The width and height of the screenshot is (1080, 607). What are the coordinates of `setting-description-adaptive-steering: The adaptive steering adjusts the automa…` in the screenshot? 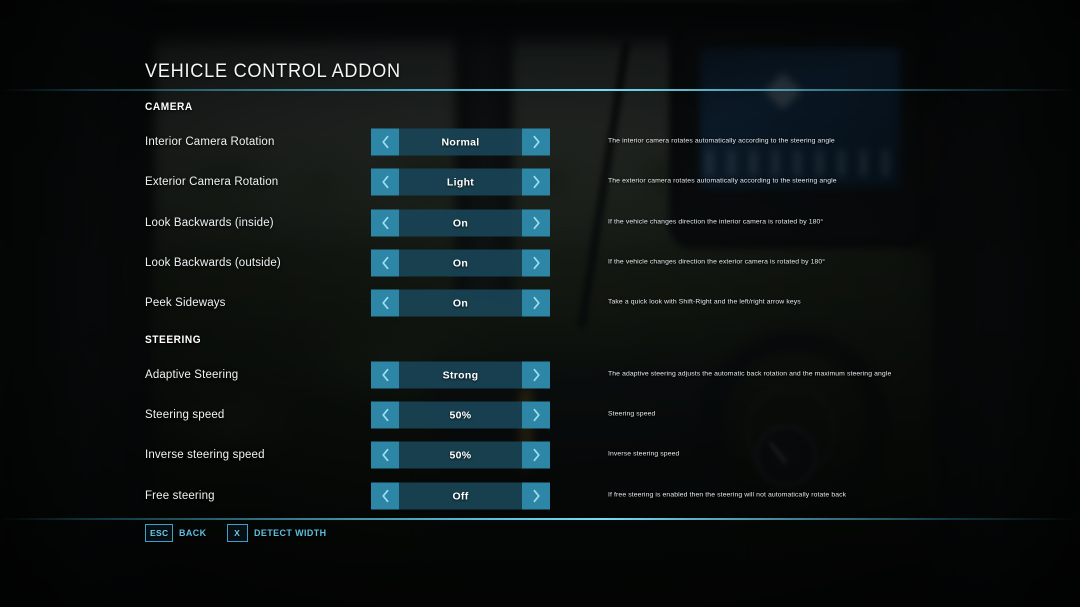 It's located at (750, 374).